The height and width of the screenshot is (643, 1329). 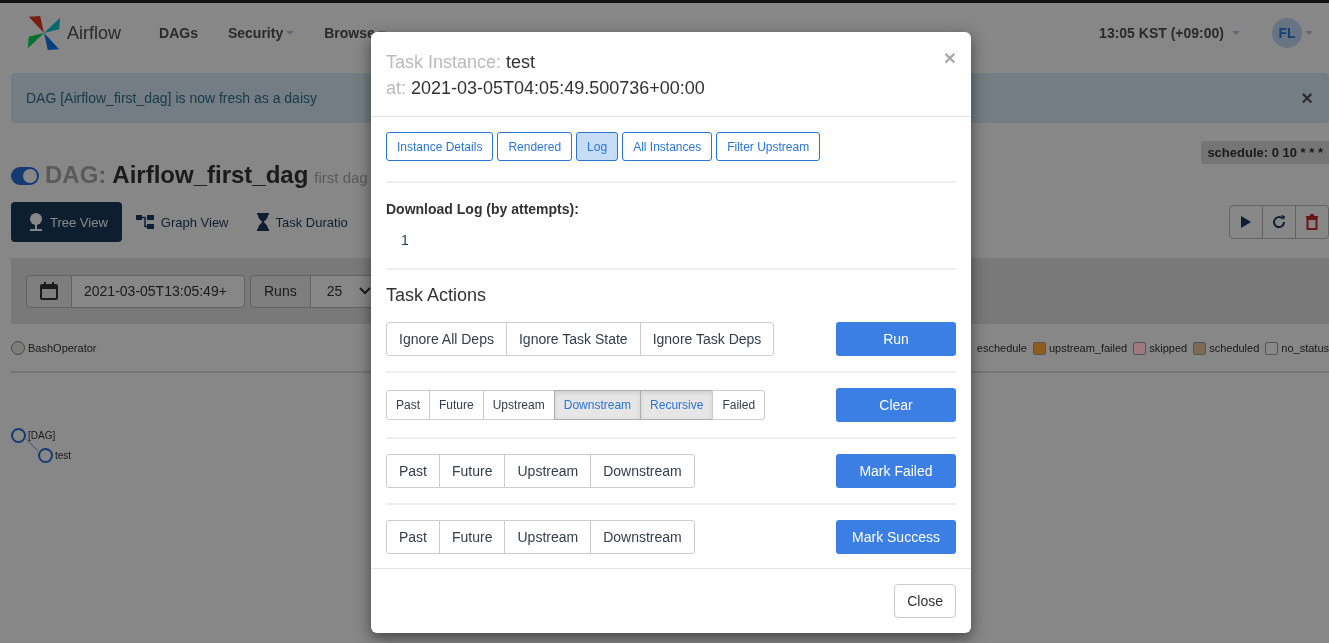 I want to click on hourglass-icon, so click(x=262, y=222).